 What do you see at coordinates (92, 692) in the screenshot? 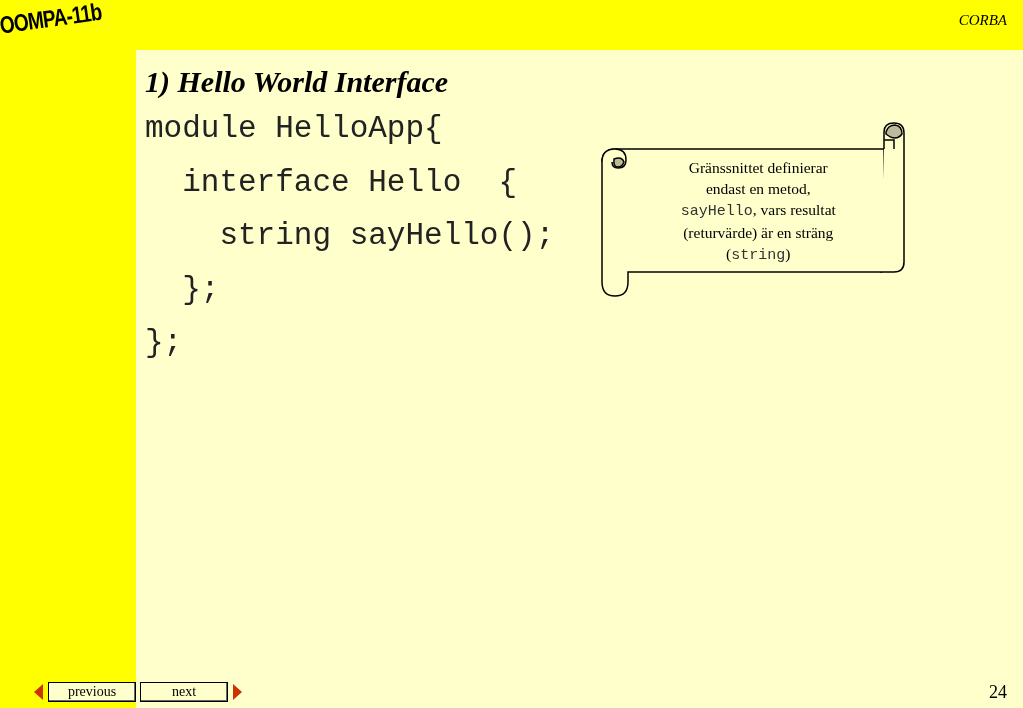
I see `previous-button: previous` at bounding box center [92, 692].